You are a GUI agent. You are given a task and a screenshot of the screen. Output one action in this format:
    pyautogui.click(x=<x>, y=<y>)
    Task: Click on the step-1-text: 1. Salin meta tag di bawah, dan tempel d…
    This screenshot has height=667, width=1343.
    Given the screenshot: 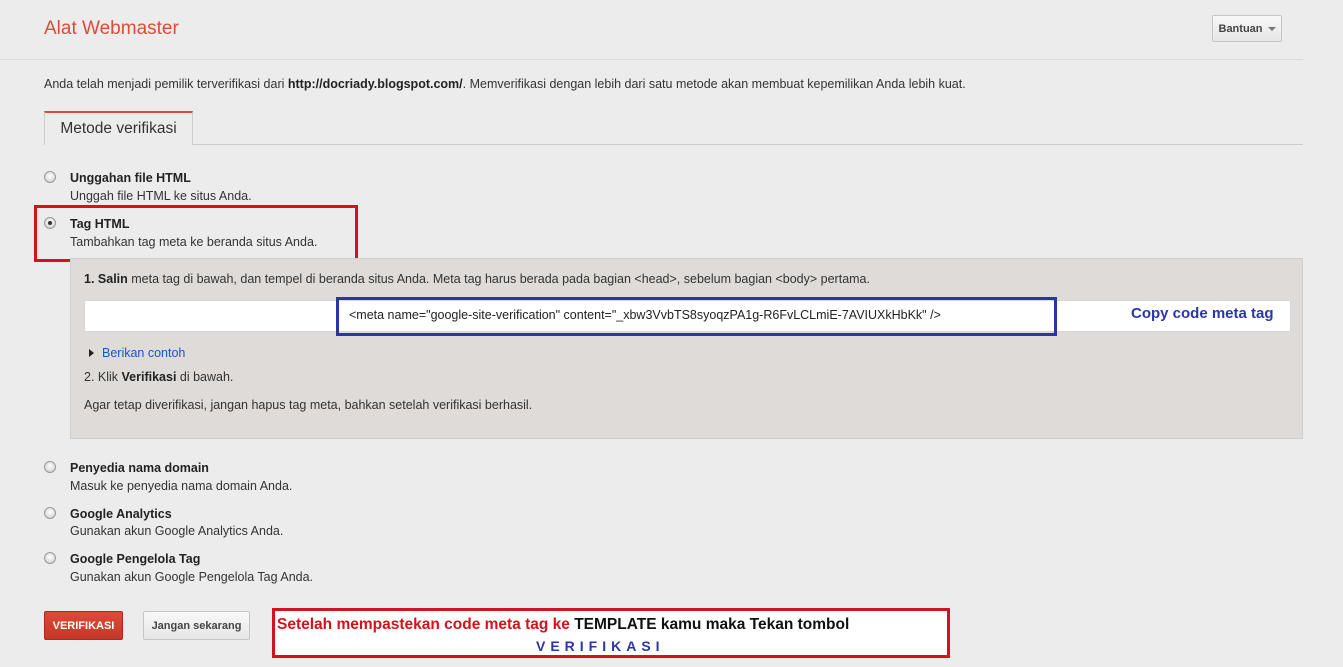 What is the action you would take?
    pyautogui.click(x=477, y=279)
    